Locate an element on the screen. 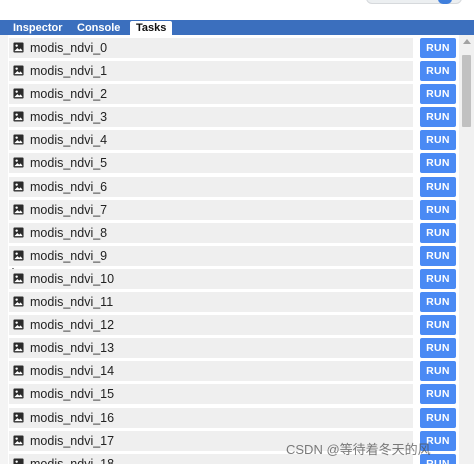  task-row: modis_ndvi_0 RUN is located at coordinates (233, 48).